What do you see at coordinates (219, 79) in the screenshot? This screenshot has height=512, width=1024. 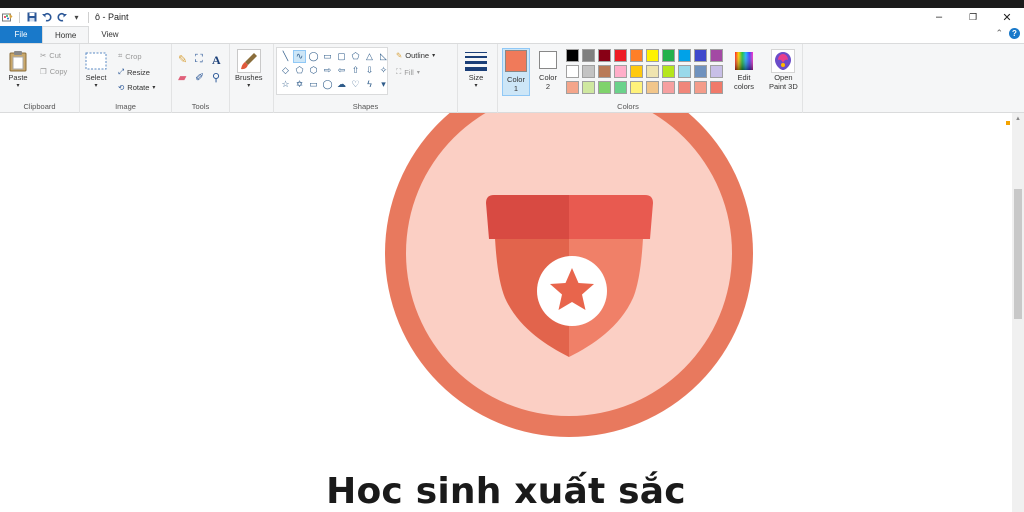 I see `magnifier-icon: ⚲` at bounding box center [219, 79].